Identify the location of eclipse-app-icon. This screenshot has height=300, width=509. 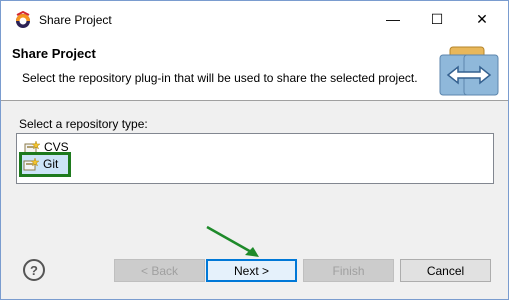
(23, 19).